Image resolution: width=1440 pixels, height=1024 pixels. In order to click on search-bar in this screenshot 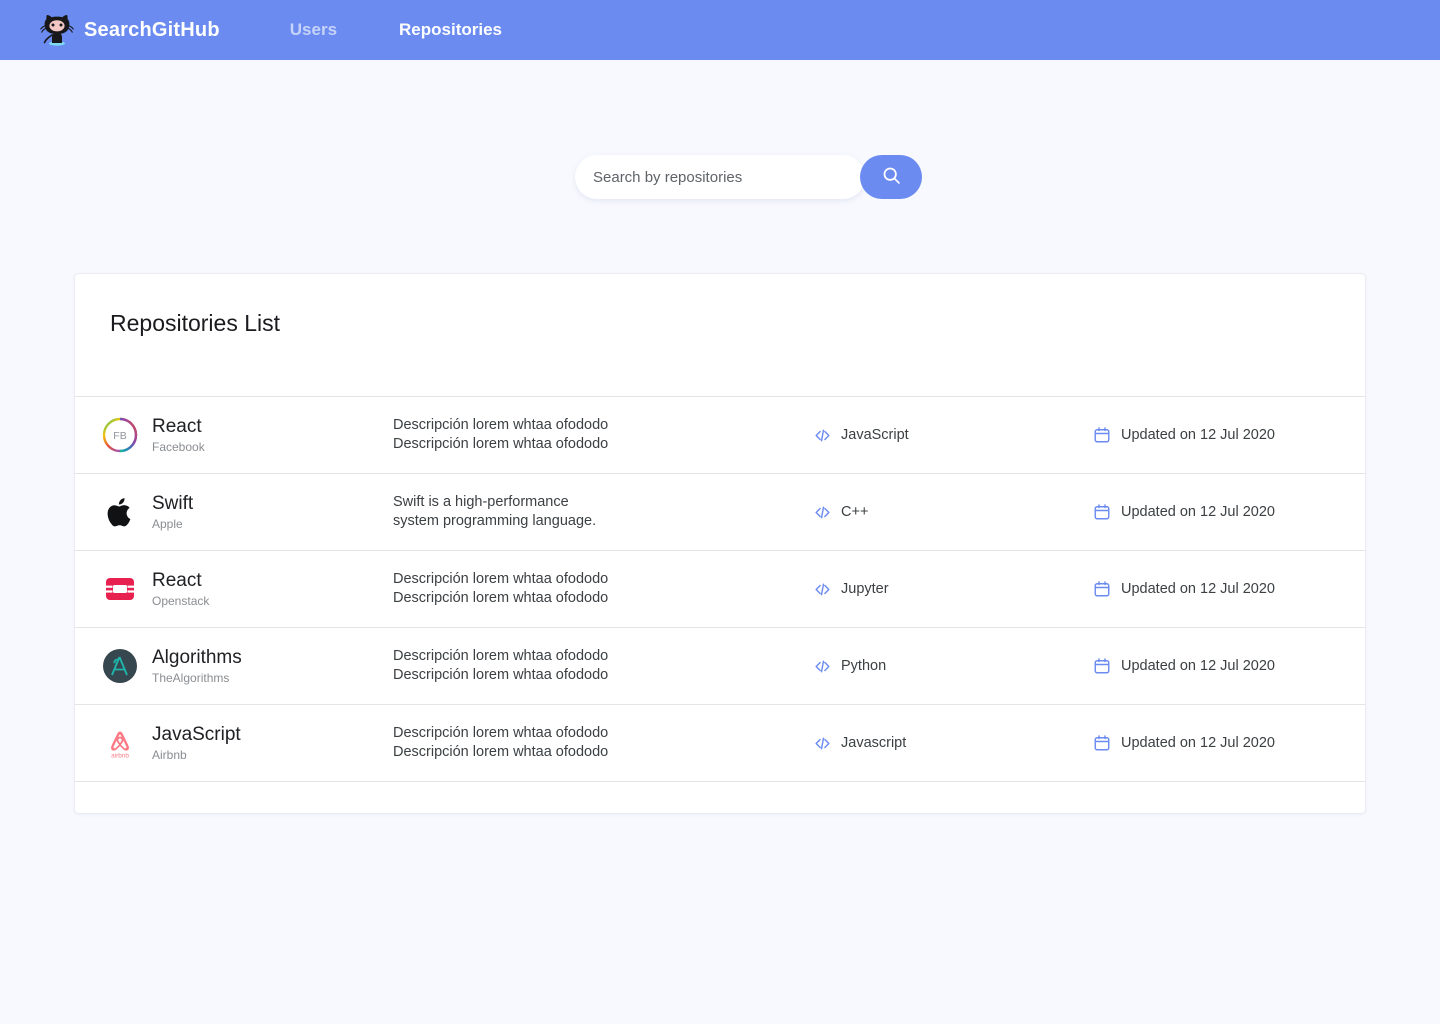, I will do `click(748, 177)`.